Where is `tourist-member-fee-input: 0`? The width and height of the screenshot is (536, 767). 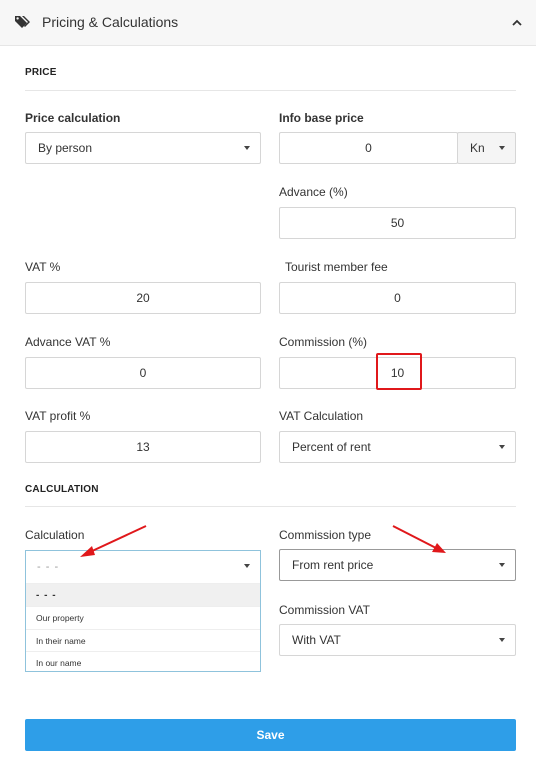 tourist-member-fee-input: 0 is located at coordinates (397, 298).